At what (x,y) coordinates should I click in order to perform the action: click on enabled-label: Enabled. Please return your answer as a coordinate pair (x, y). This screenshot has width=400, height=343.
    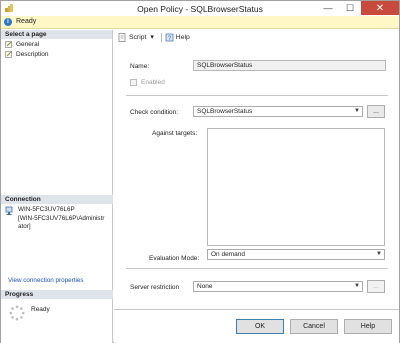
    Looking at the image, I should click on (153, 82).